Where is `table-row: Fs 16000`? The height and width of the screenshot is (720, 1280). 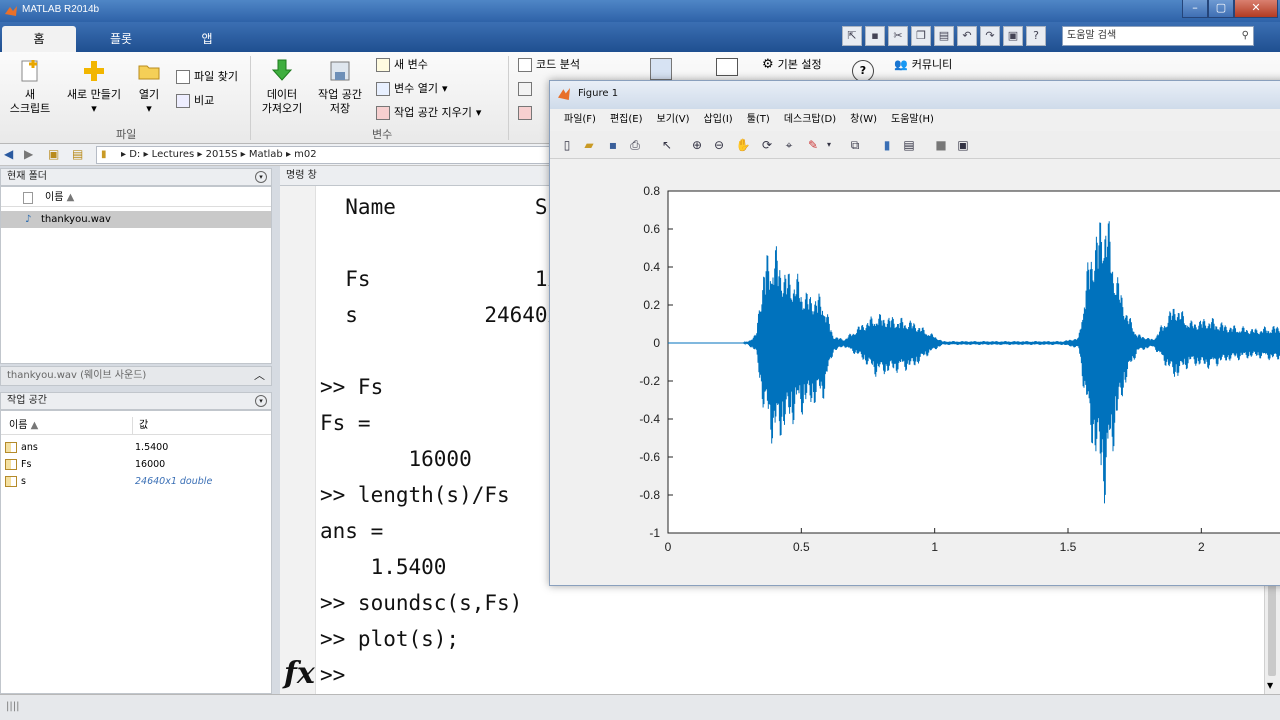 table-row: Fs 16000 is located at coordinates (136, 464).